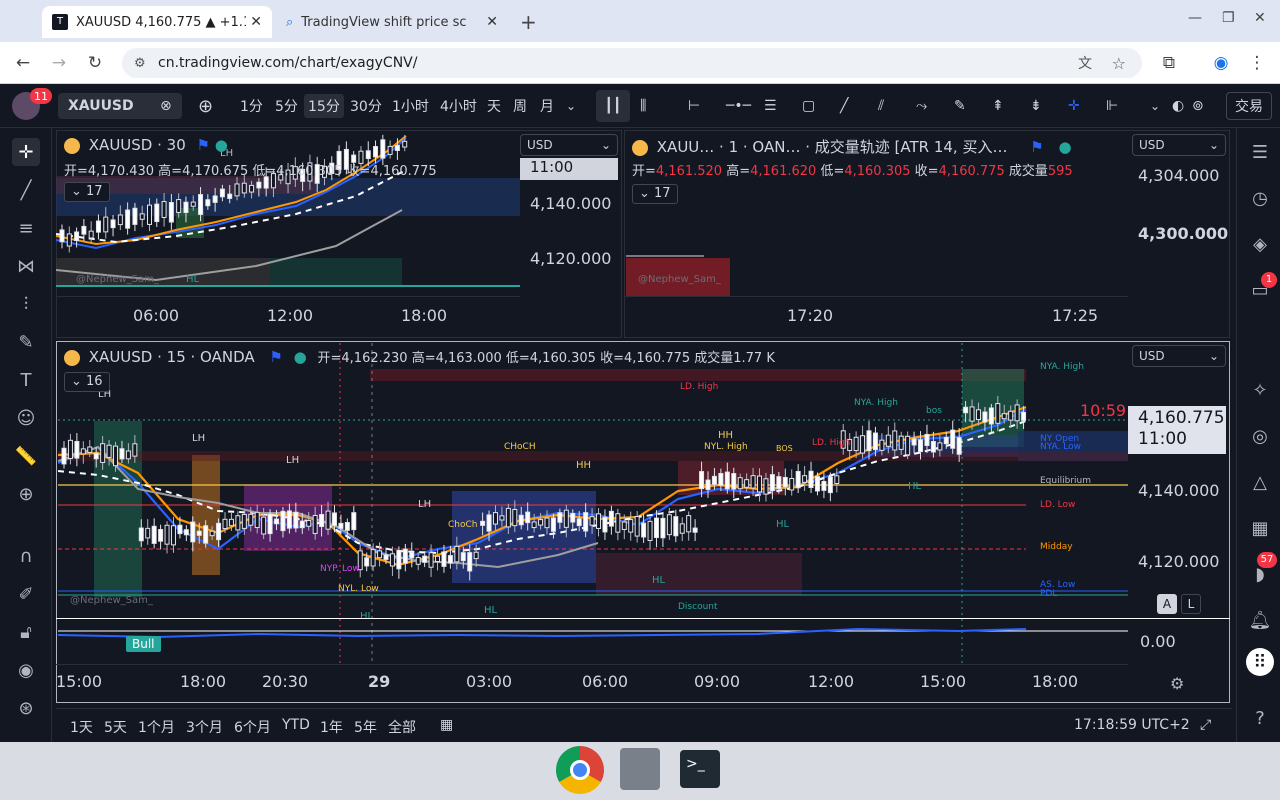  I want to click on reload-icon: ↻, so click(95, 63).